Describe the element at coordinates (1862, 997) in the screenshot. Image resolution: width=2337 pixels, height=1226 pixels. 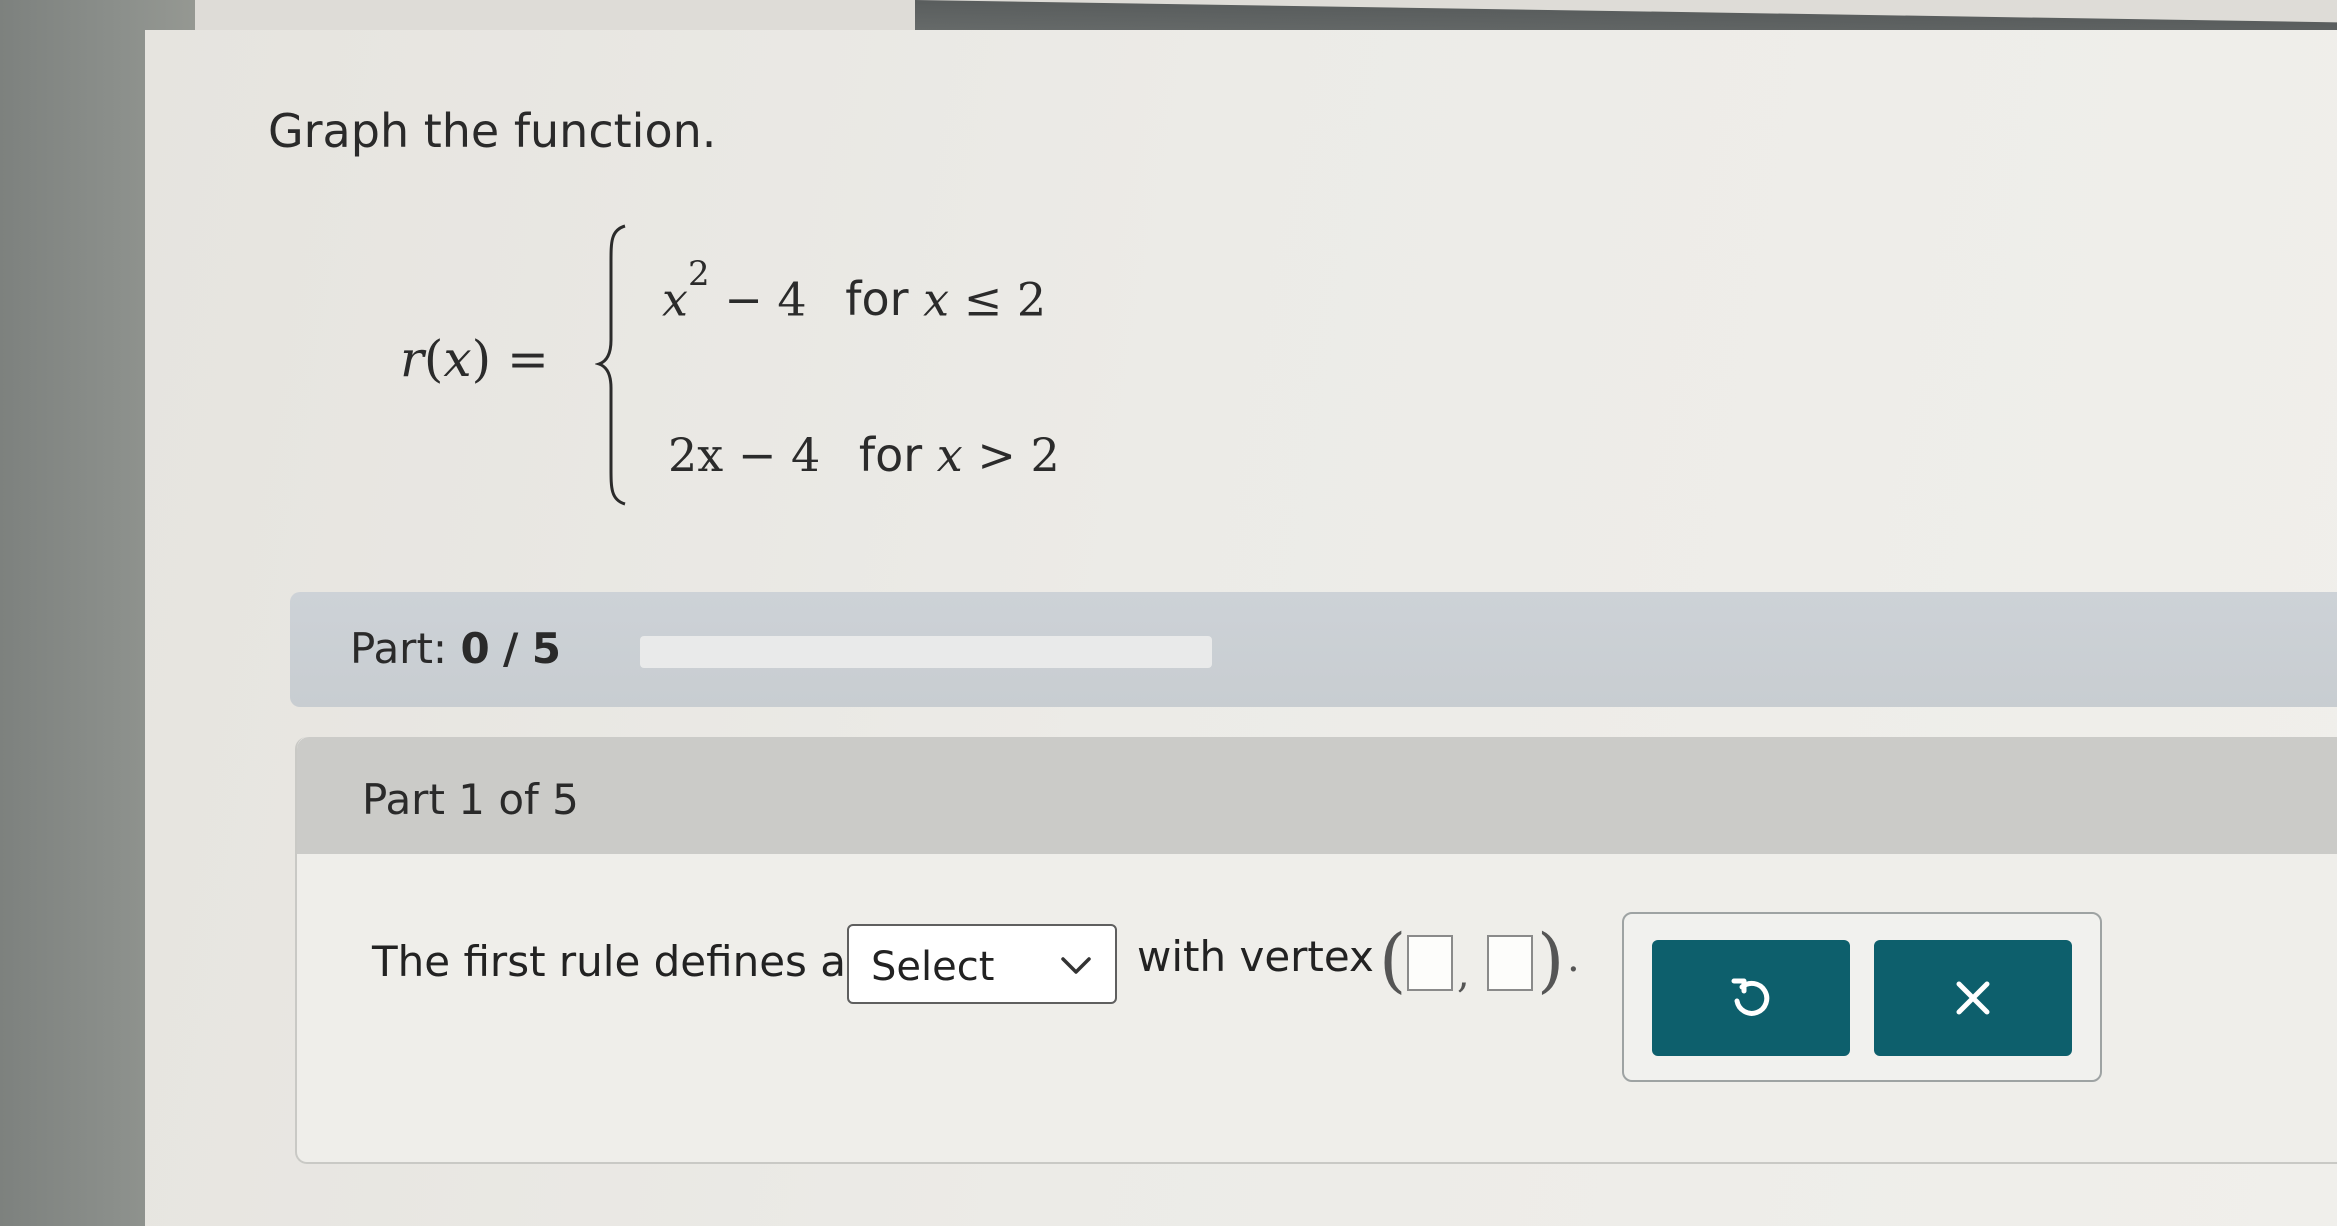
I see `action-panel` at that location.